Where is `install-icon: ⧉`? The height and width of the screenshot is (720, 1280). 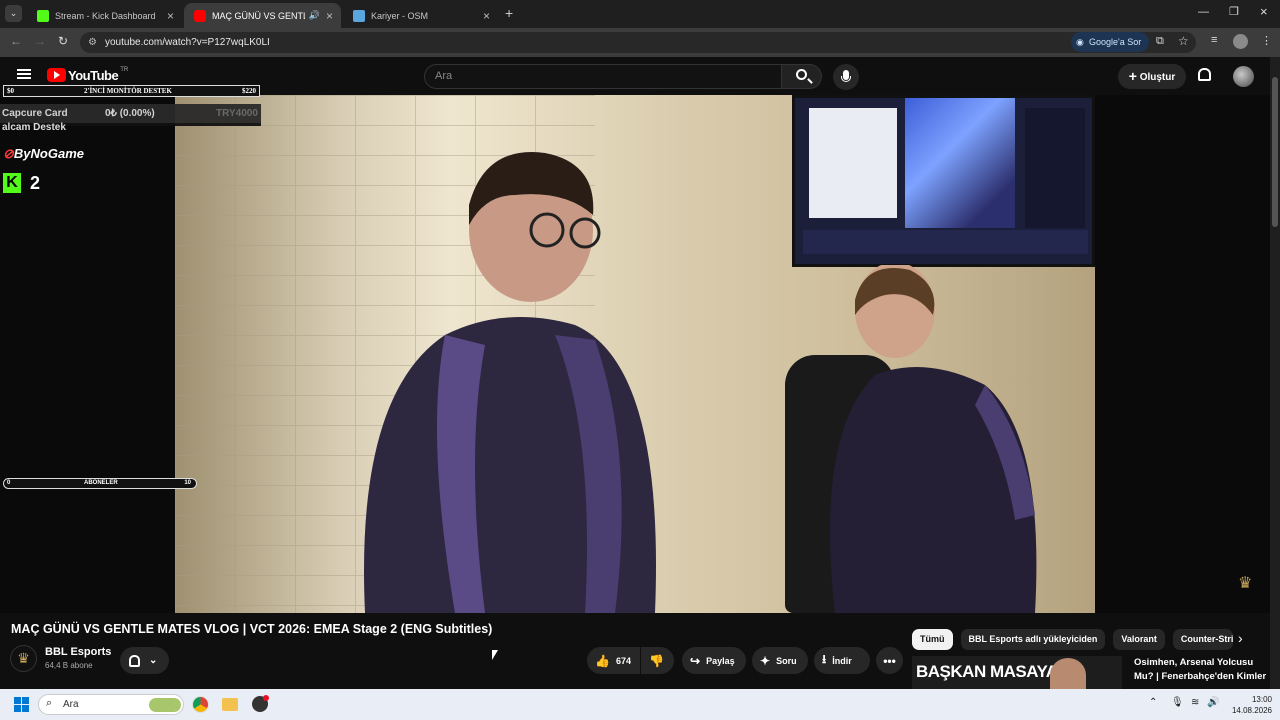
install-icon: ⧉ is located at coordinates (1160, 41).